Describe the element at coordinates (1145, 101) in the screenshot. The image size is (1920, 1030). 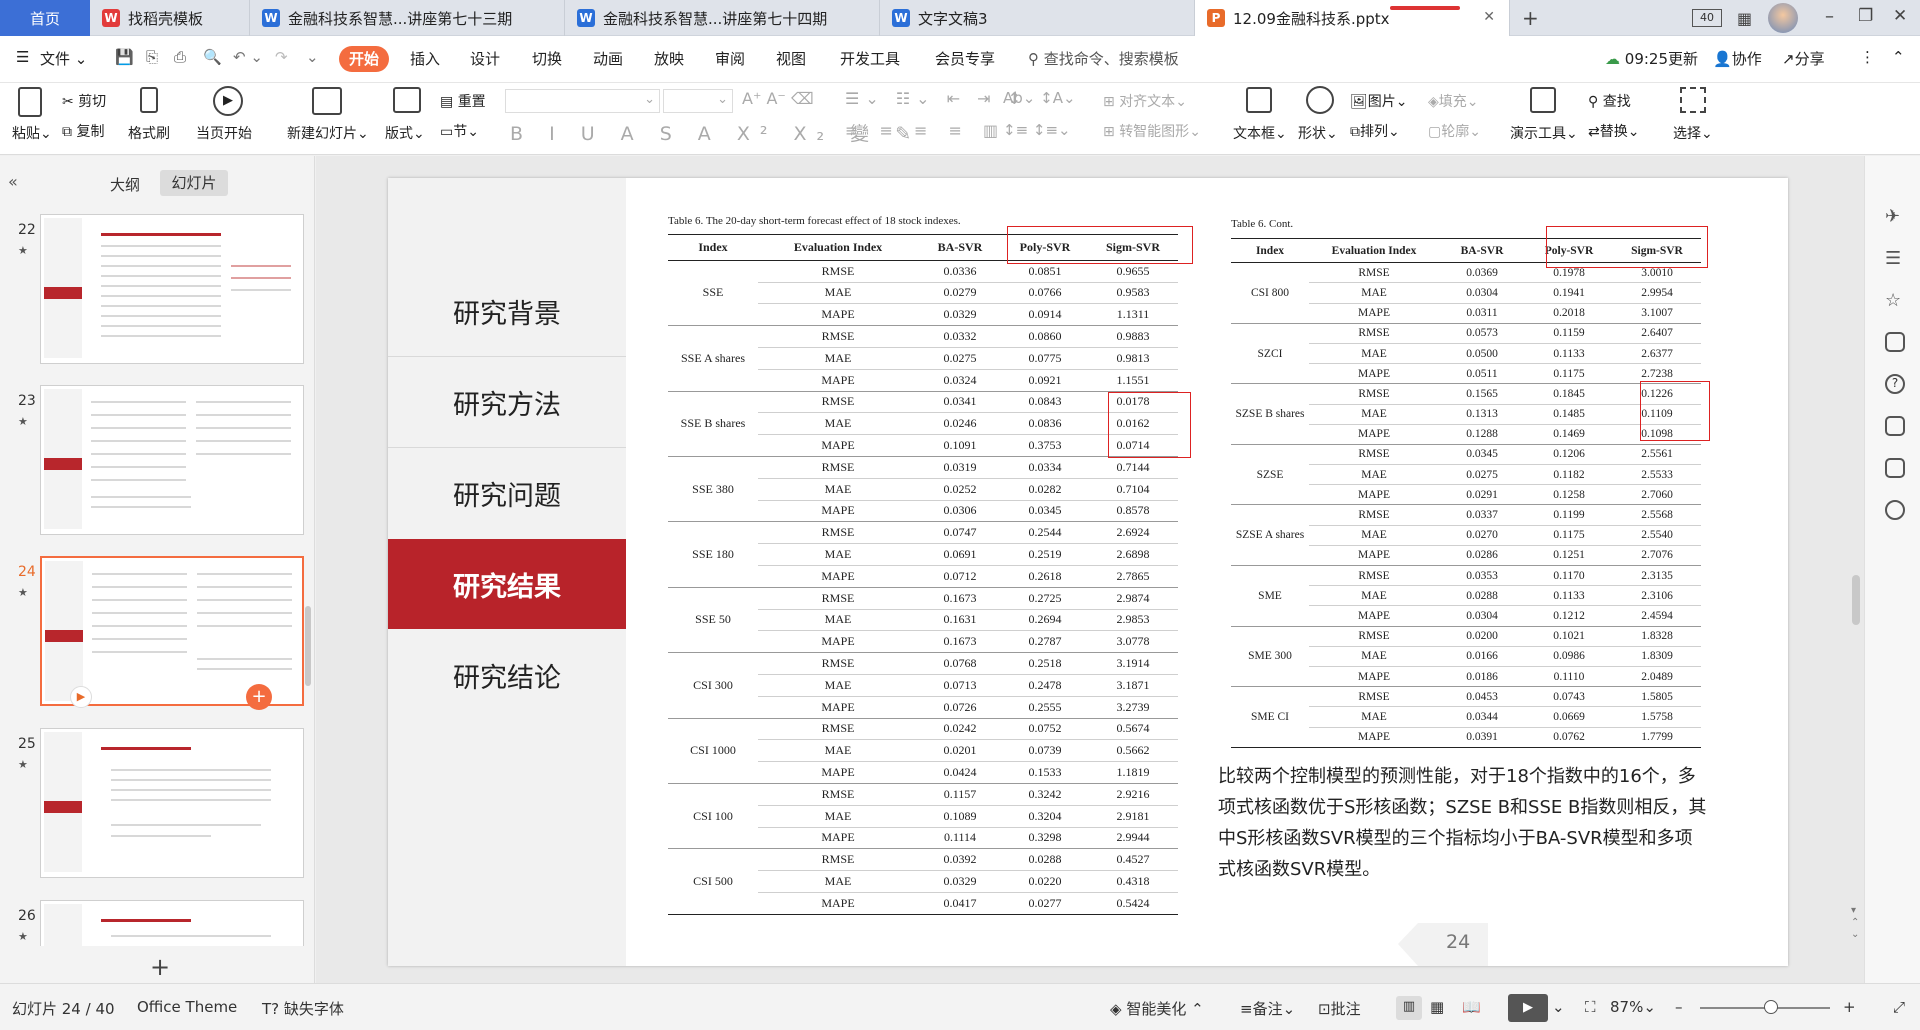
I see `align-text-button: ⊞ 对齐文本⌄` at that location.